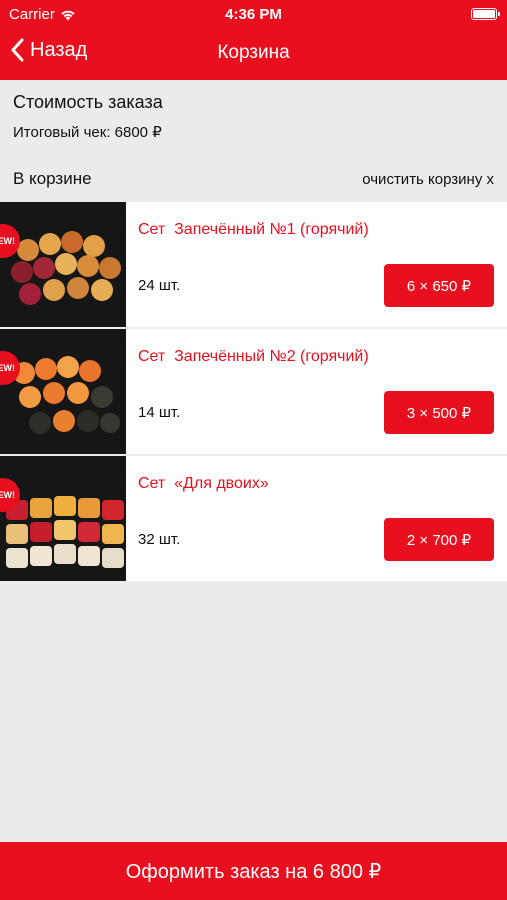 Image resolution: width=507 pixels, height=900 pixels. I want to click on item-quantity: 24 шт., so click(159, 285).